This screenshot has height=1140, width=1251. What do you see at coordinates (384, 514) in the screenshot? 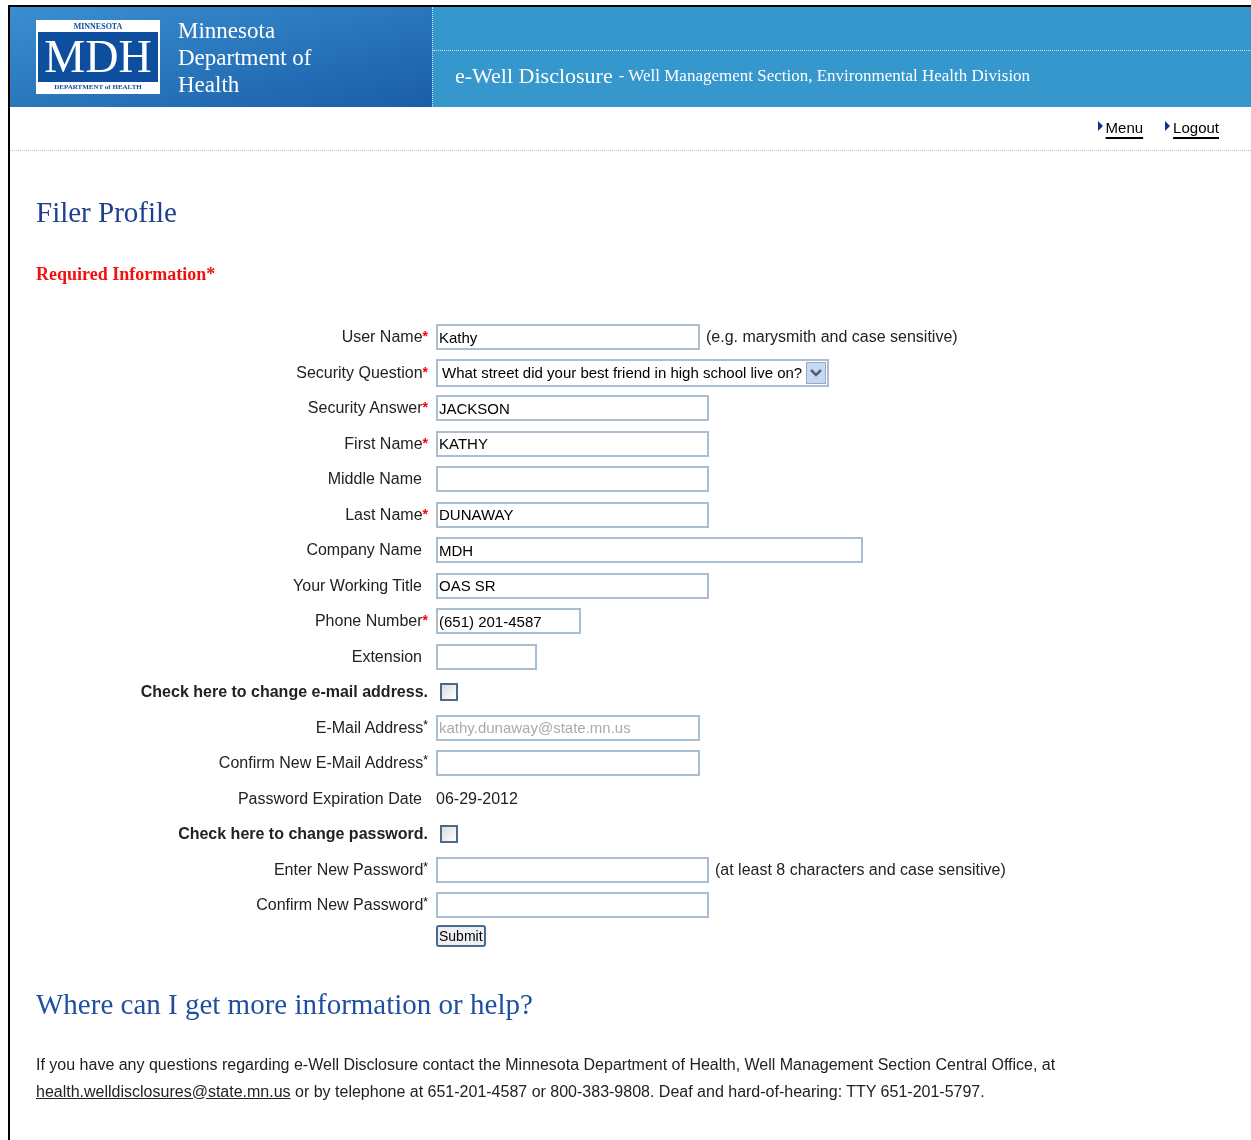
I see `field-label: Last Name` at bounding box center [384, 514].